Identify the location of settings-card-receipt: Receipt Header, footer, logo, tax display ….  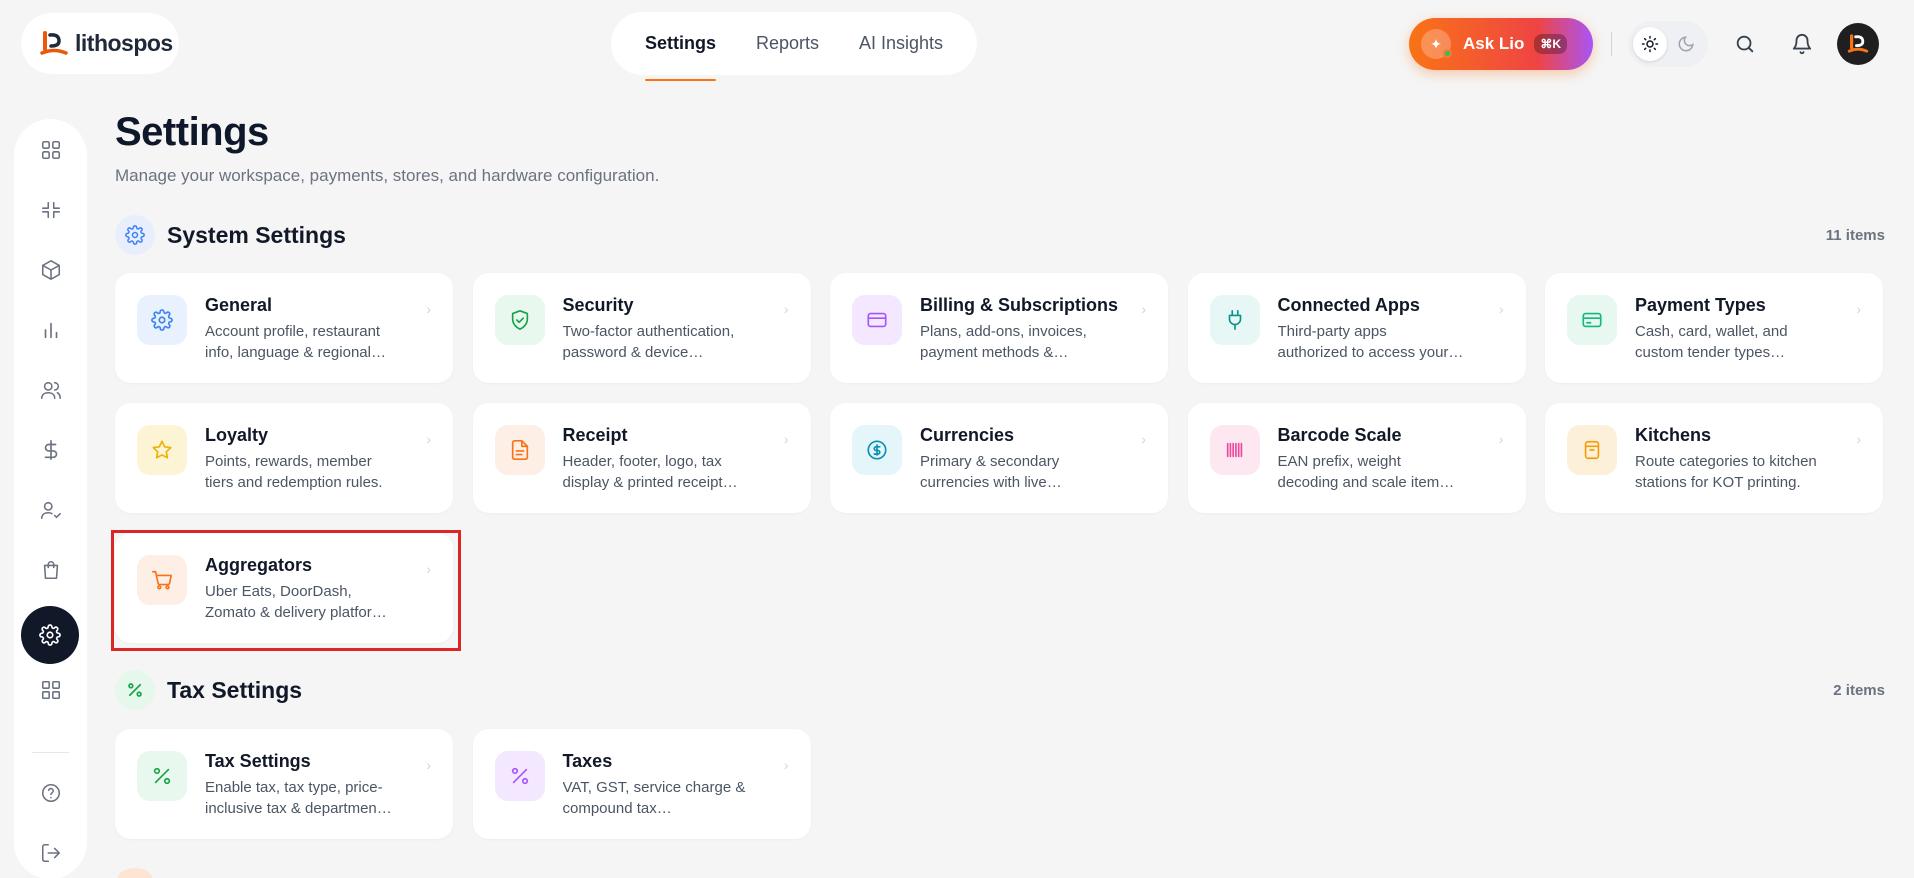
(641, 458).